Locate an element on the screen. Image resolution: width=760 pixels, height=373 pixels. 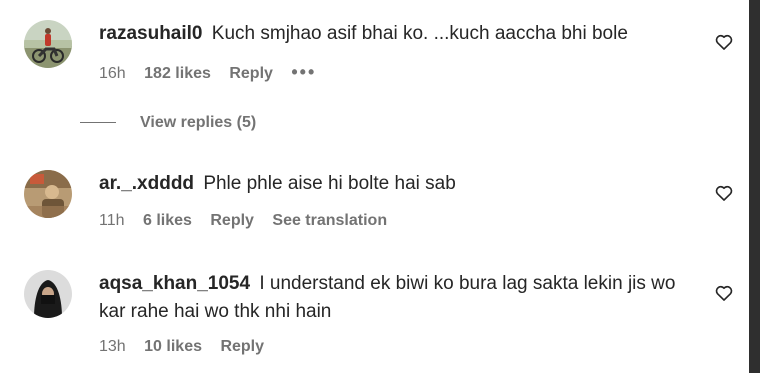
likes-count: 182 likes is located at coordinates (177, 73).